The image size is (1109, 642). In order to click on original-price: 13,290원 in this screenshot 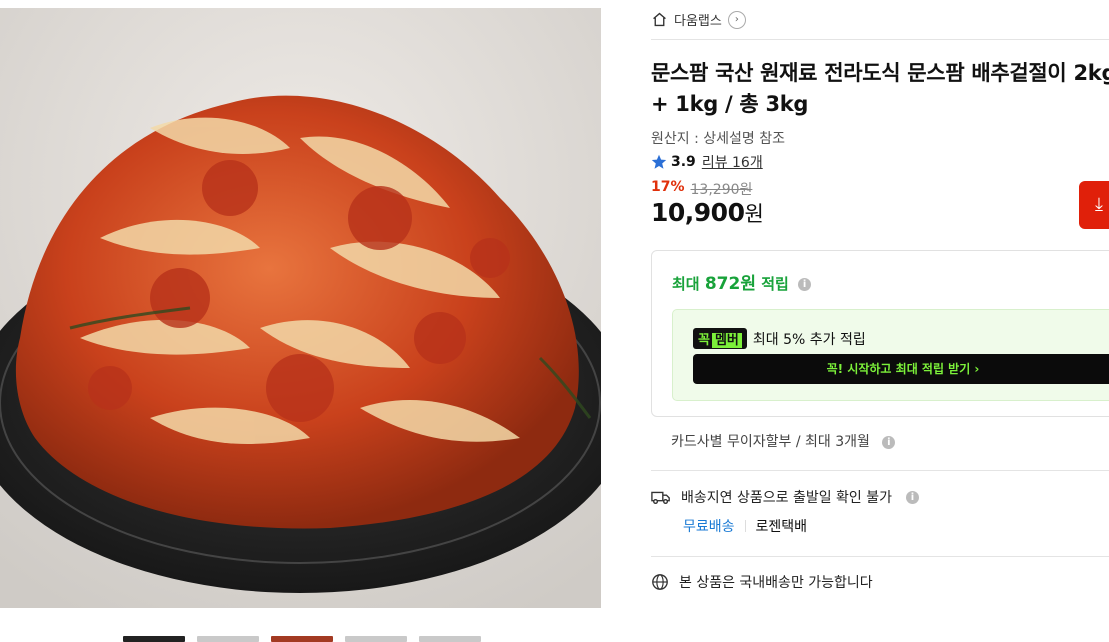, I will do `click(721, 190)`.